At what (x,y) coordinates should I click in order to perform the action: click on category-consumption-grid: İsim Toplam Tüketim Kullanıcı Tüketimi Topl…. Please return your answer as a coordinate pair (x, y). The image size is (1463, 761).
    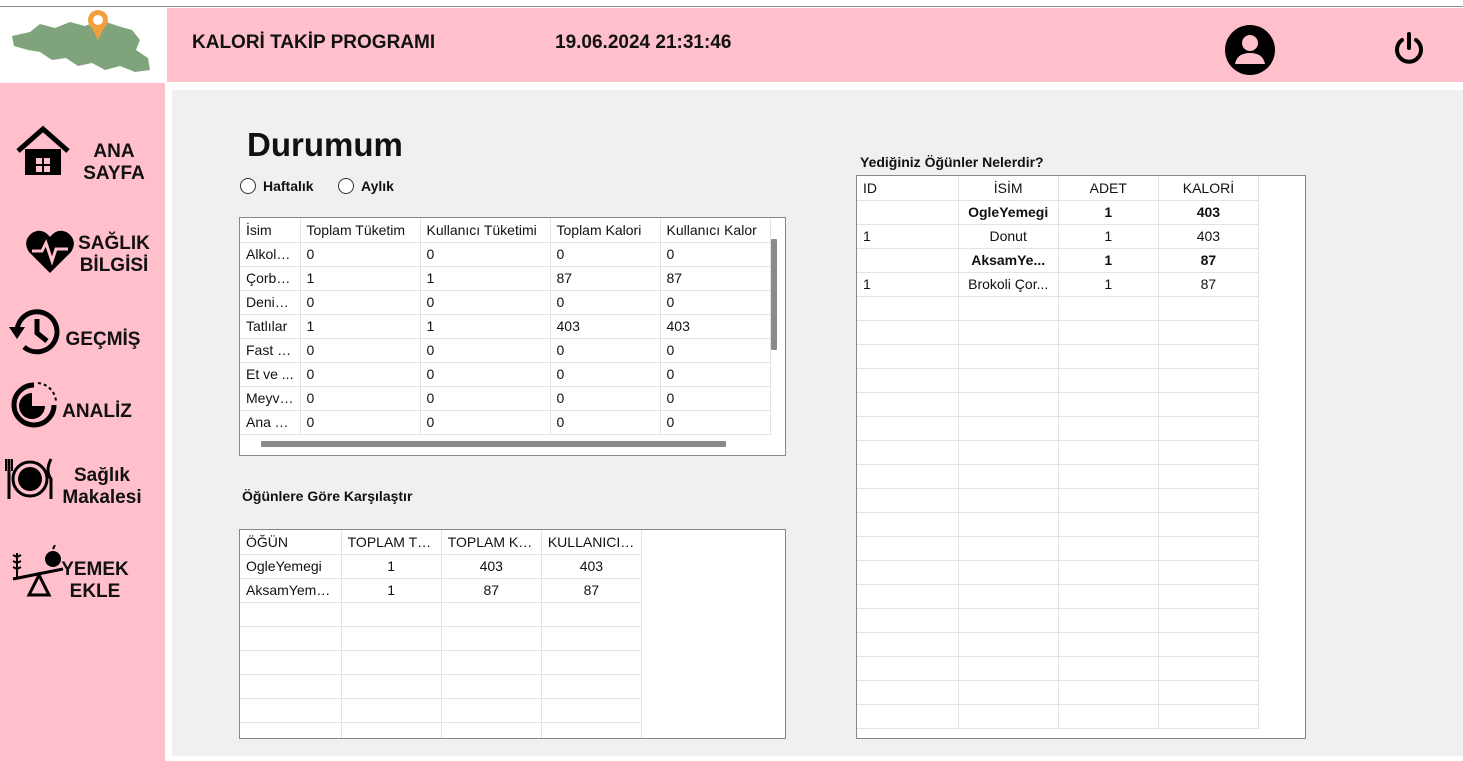
    Looking at the image, I should click on (512, 336).